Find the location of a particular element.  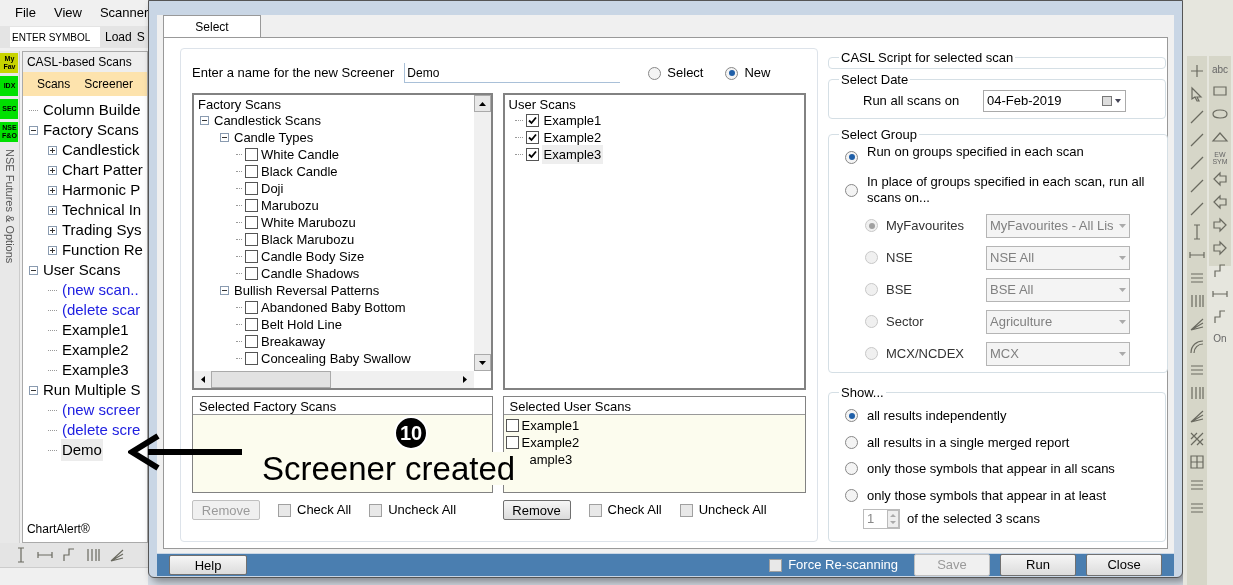

panel-tab: Scans is located at coordinates (53, 84).